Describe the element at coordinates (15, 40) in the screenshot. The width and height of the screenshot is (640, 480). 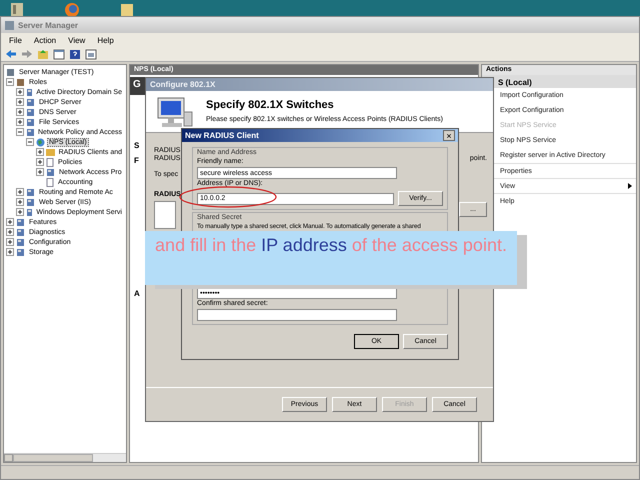
I see `menu-item: File` at that location.